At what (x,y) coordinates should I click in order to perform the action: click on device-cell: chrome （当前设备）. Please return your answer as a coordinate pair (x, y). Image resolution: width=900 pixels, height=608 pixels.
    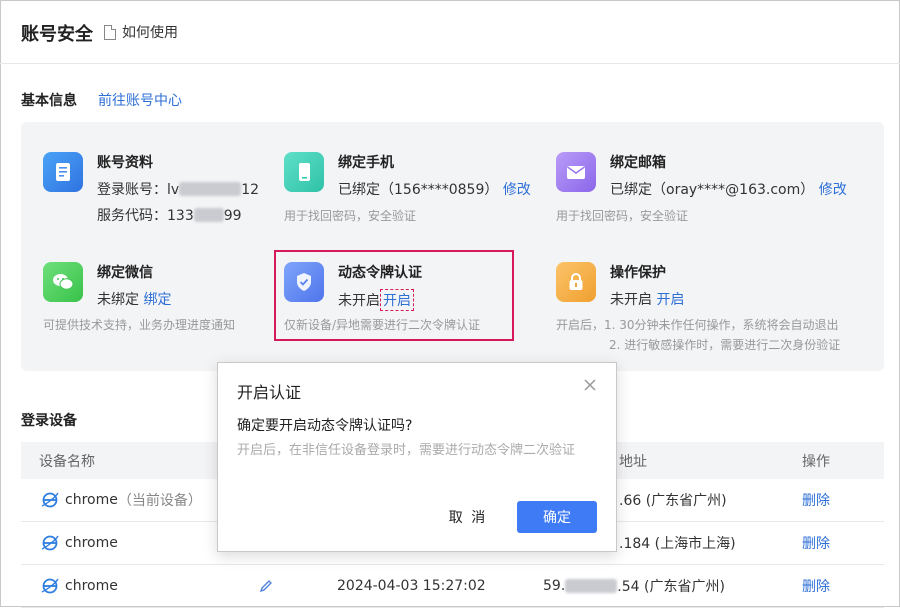
    Looking at the image, I should click on (121, 500).